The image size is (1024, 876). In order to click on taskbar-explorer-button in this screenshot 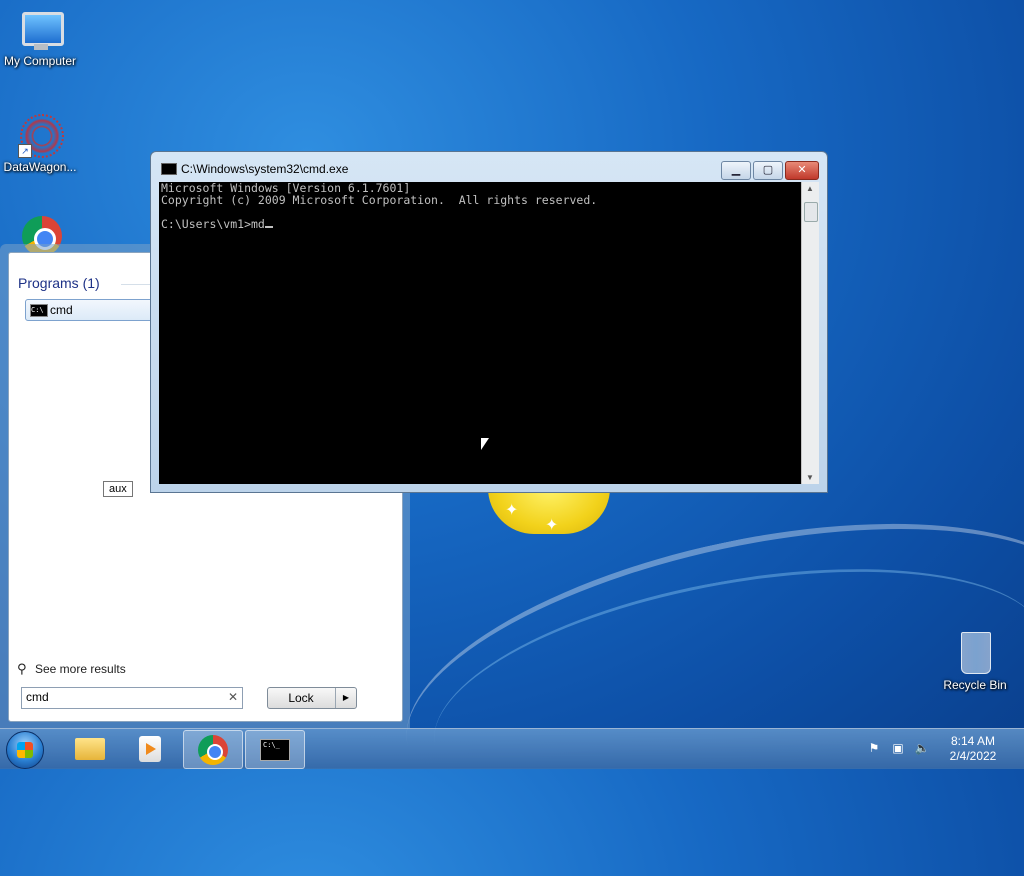, I will do `click(89, 748)`.